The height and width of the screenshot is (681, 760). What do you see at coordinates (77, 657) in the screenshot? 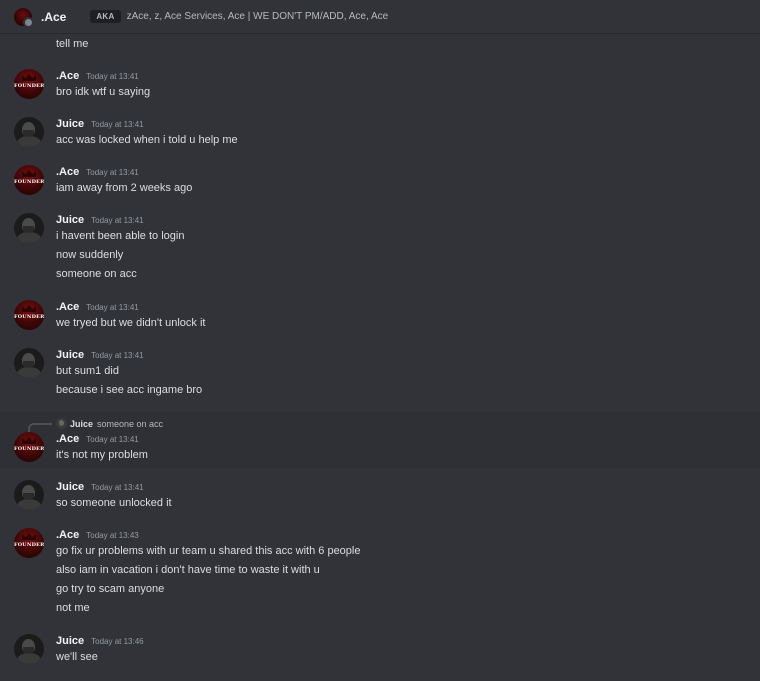
I see `message-text: we'll see` at bounding box center [77, 657].